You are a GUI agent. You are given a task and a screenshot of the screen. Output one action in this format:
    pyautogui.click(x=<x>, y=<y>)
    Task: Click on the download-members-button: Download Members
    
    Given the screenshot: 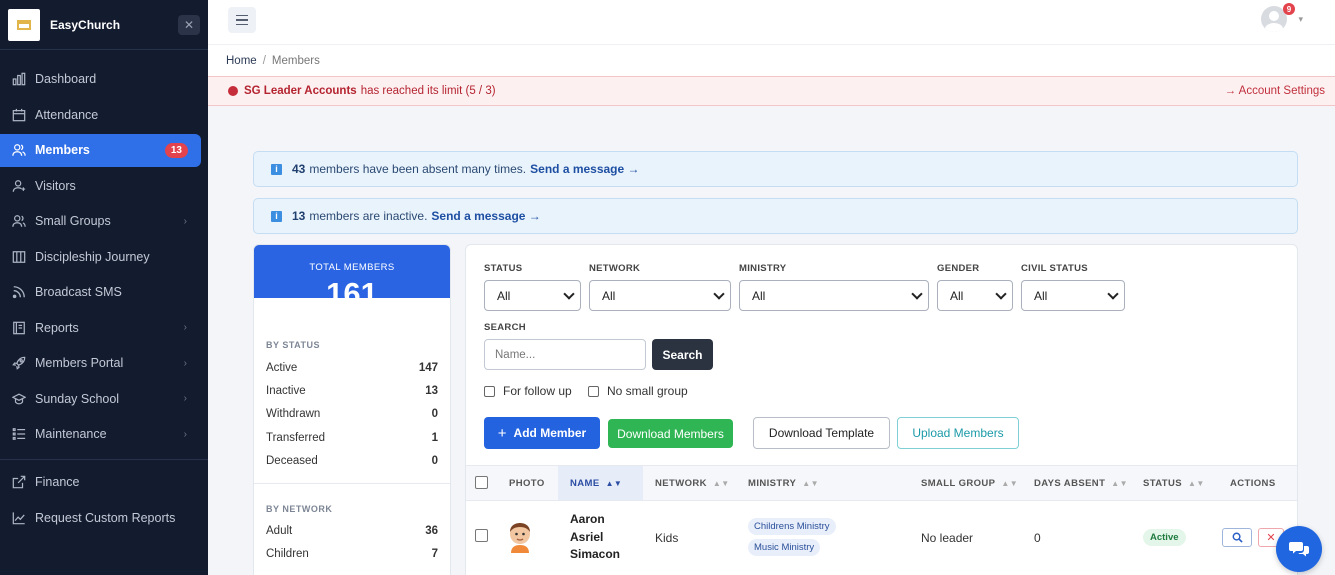 What is the action you would take?
    pyautogui.click(x=670, y=433)
    